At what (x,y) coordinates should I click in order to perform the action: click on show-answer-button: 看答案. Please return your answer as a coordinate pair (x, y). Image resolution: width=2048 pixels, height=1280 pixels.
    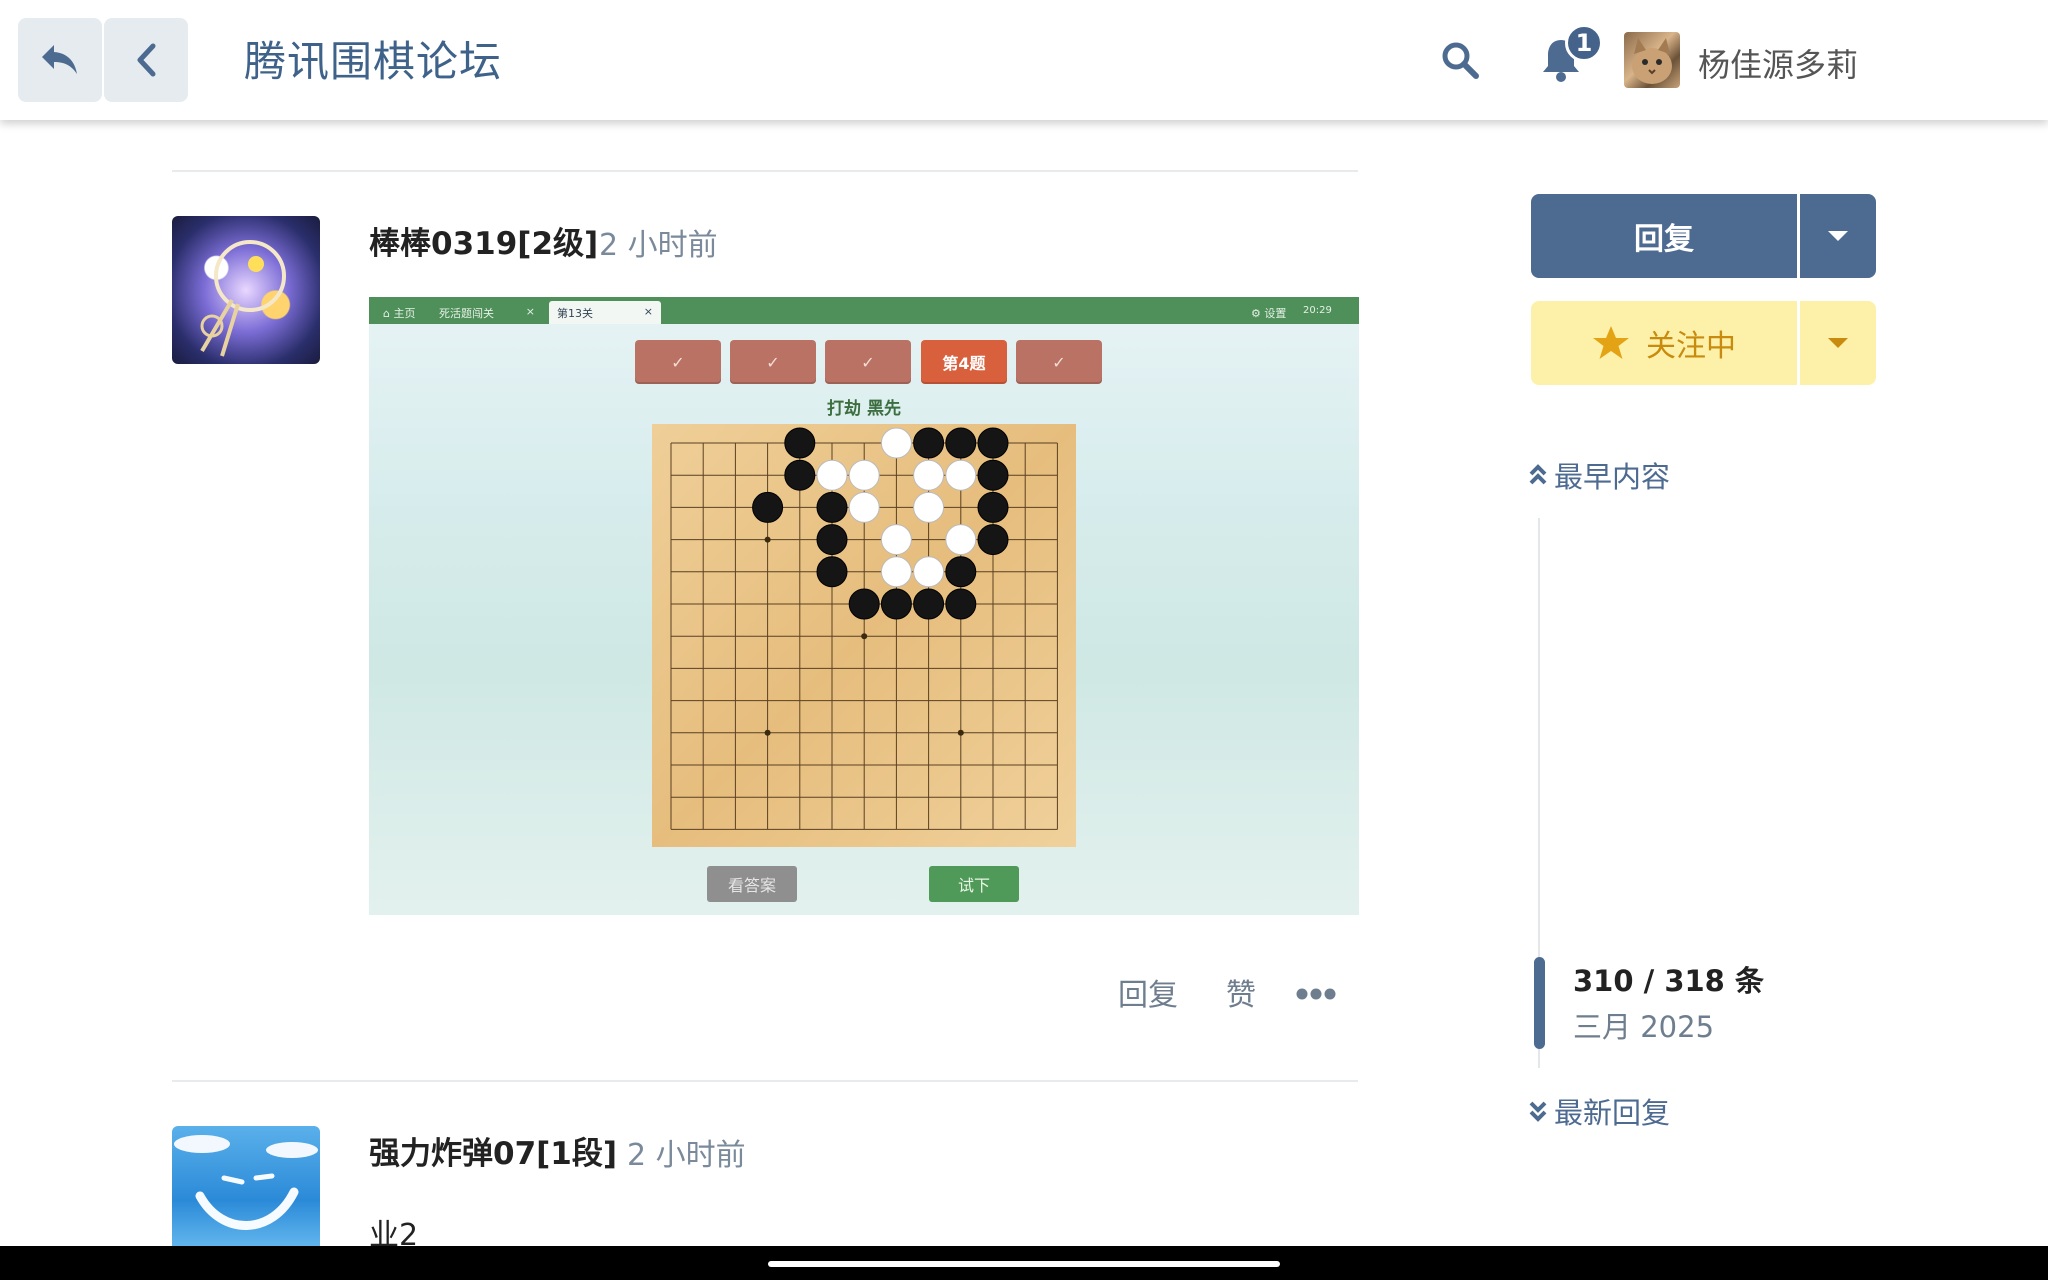
    Looking at the image, I should click on (752, 884).